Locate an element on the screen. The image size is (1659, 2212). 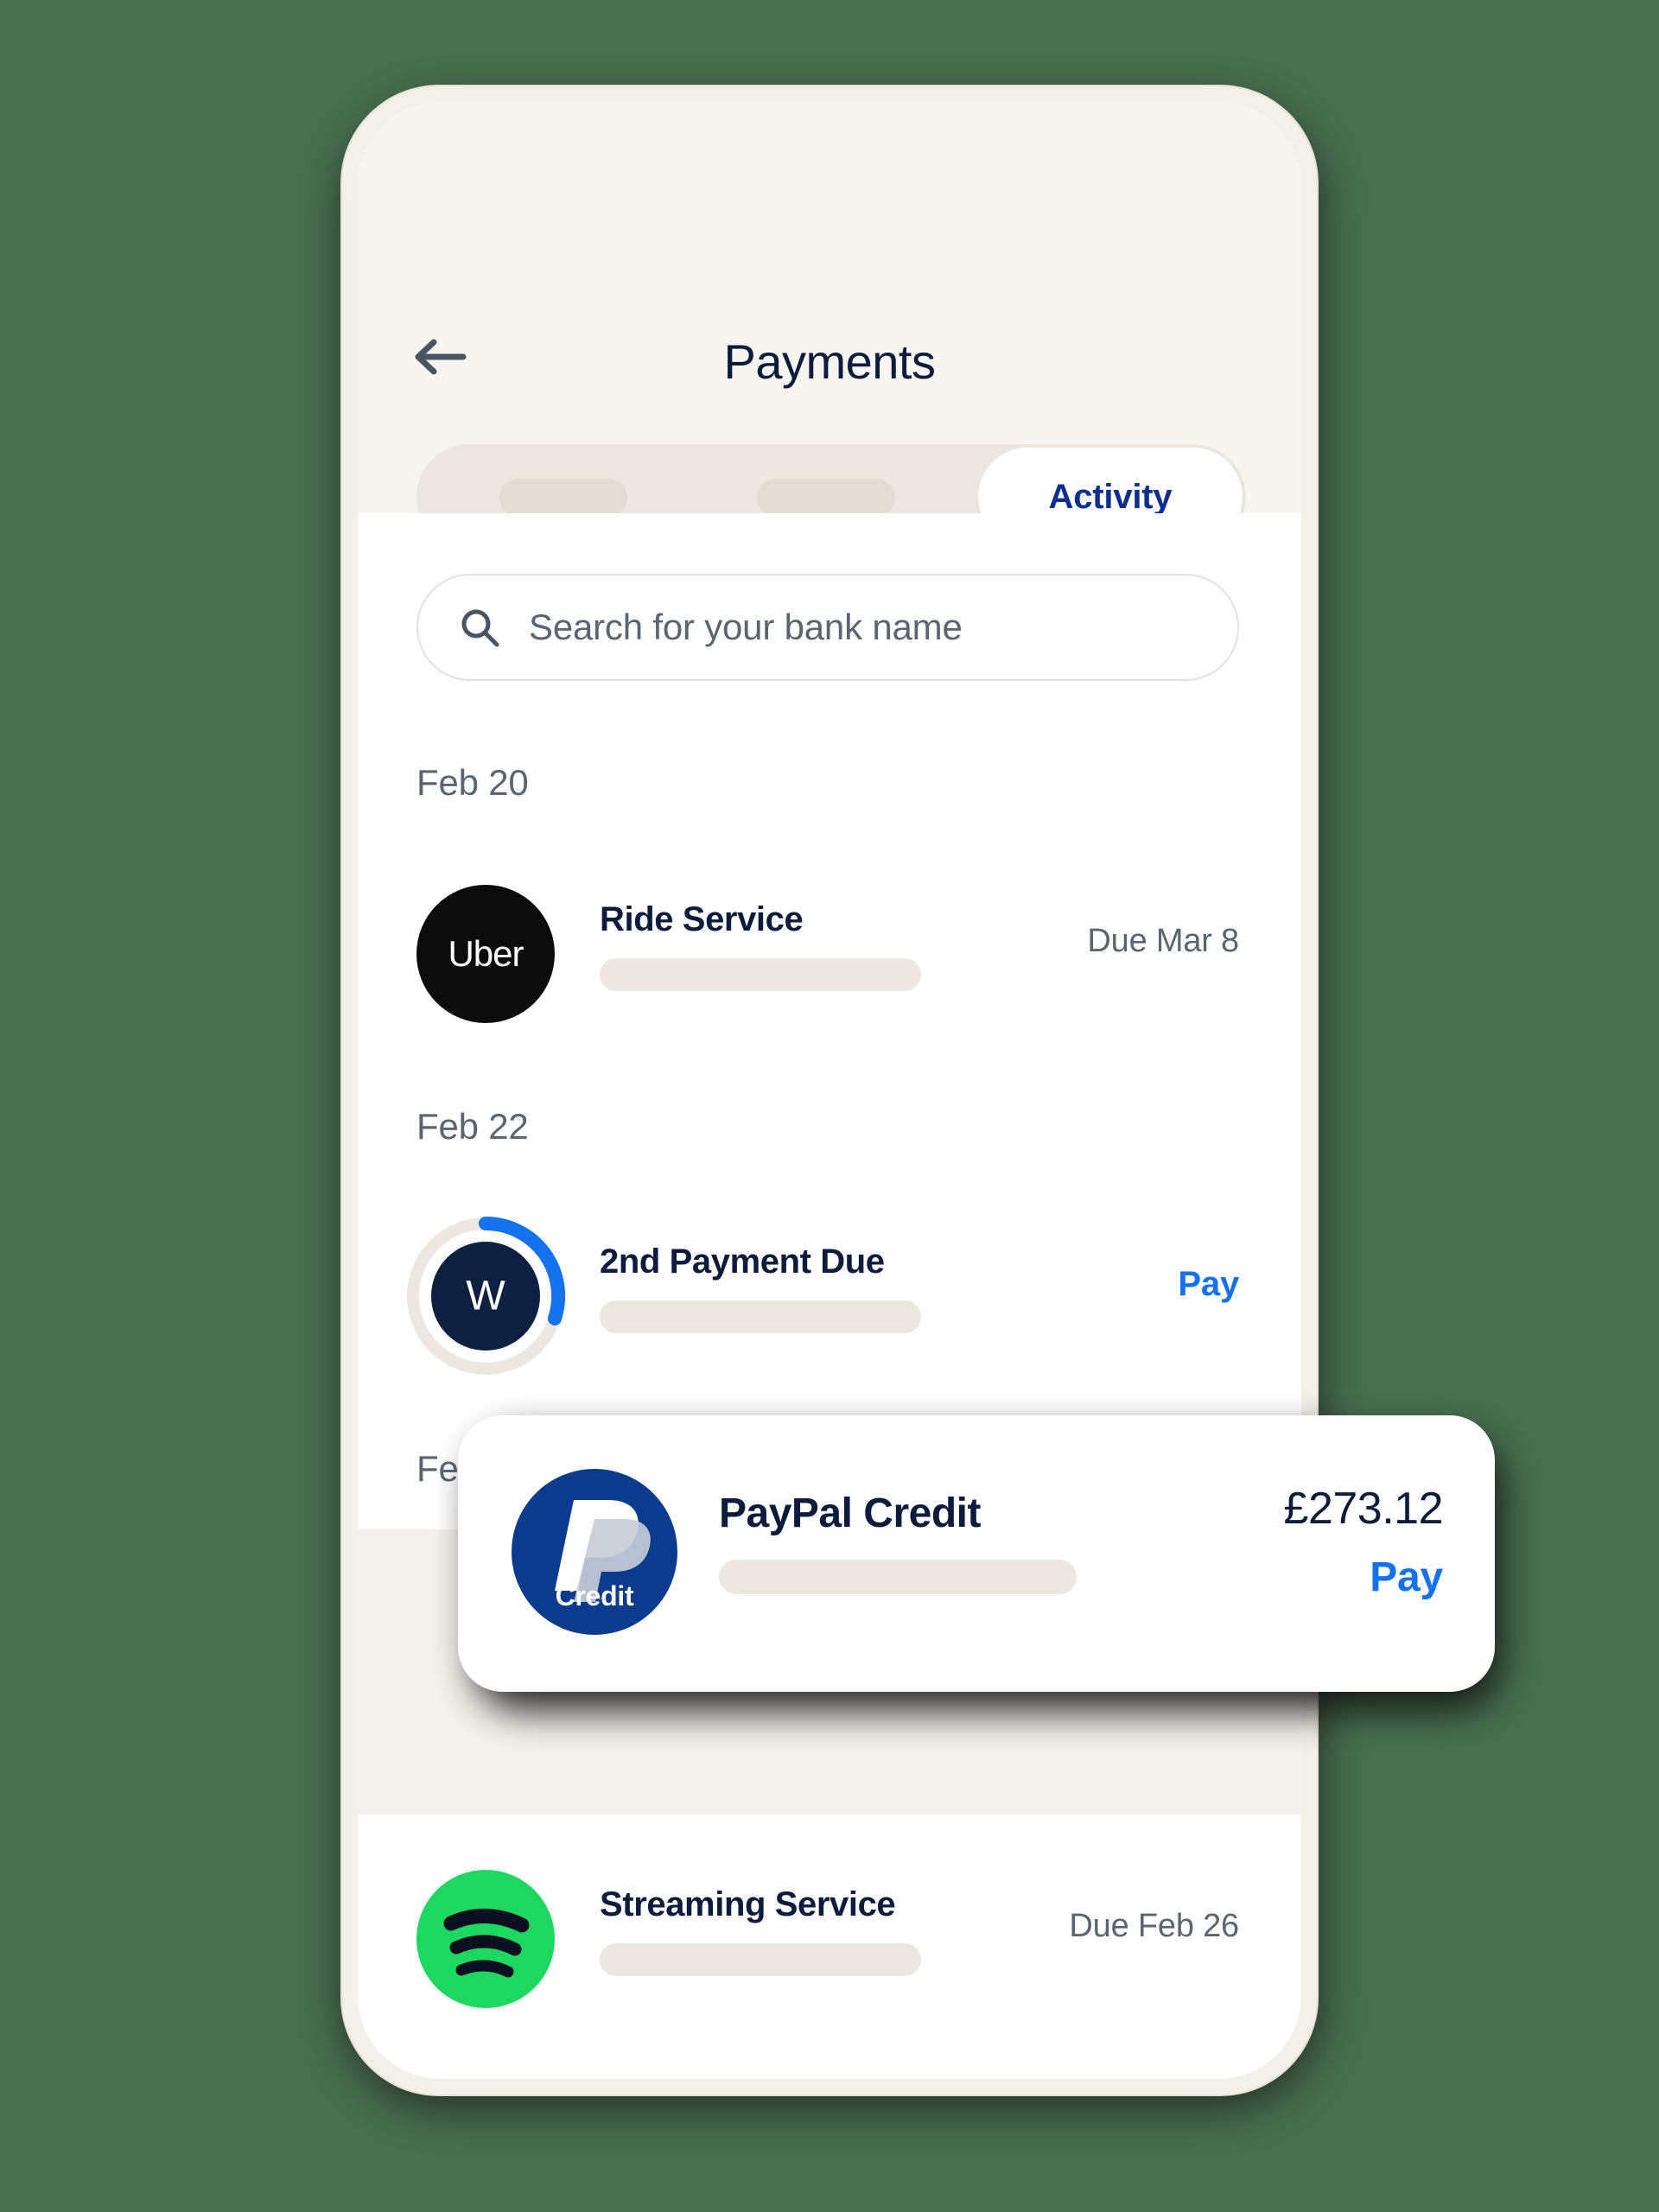
paypal-credit-card: Credit PayPal Credit £273.12 Pay is located at coordinates (976, 1553).